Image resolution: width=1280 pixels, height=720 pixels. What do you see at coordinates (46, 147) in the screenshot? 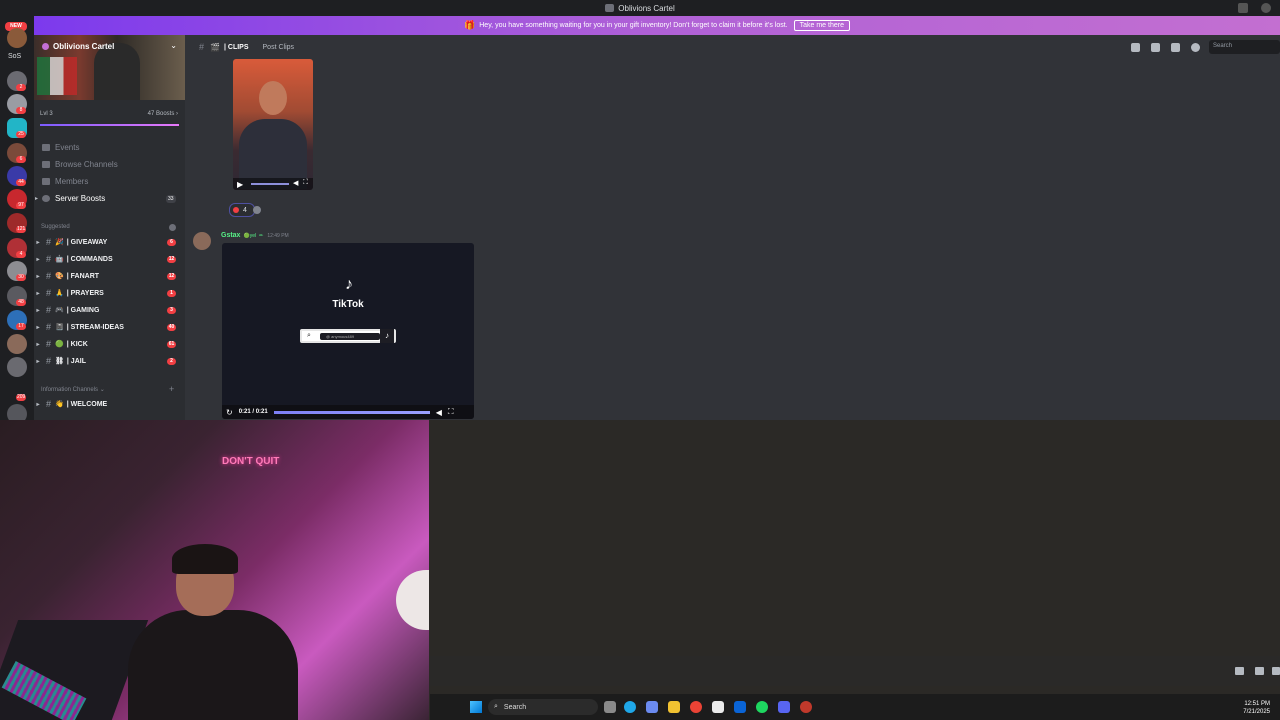
I see `calendar-icon` at bounding box center [46, 147].